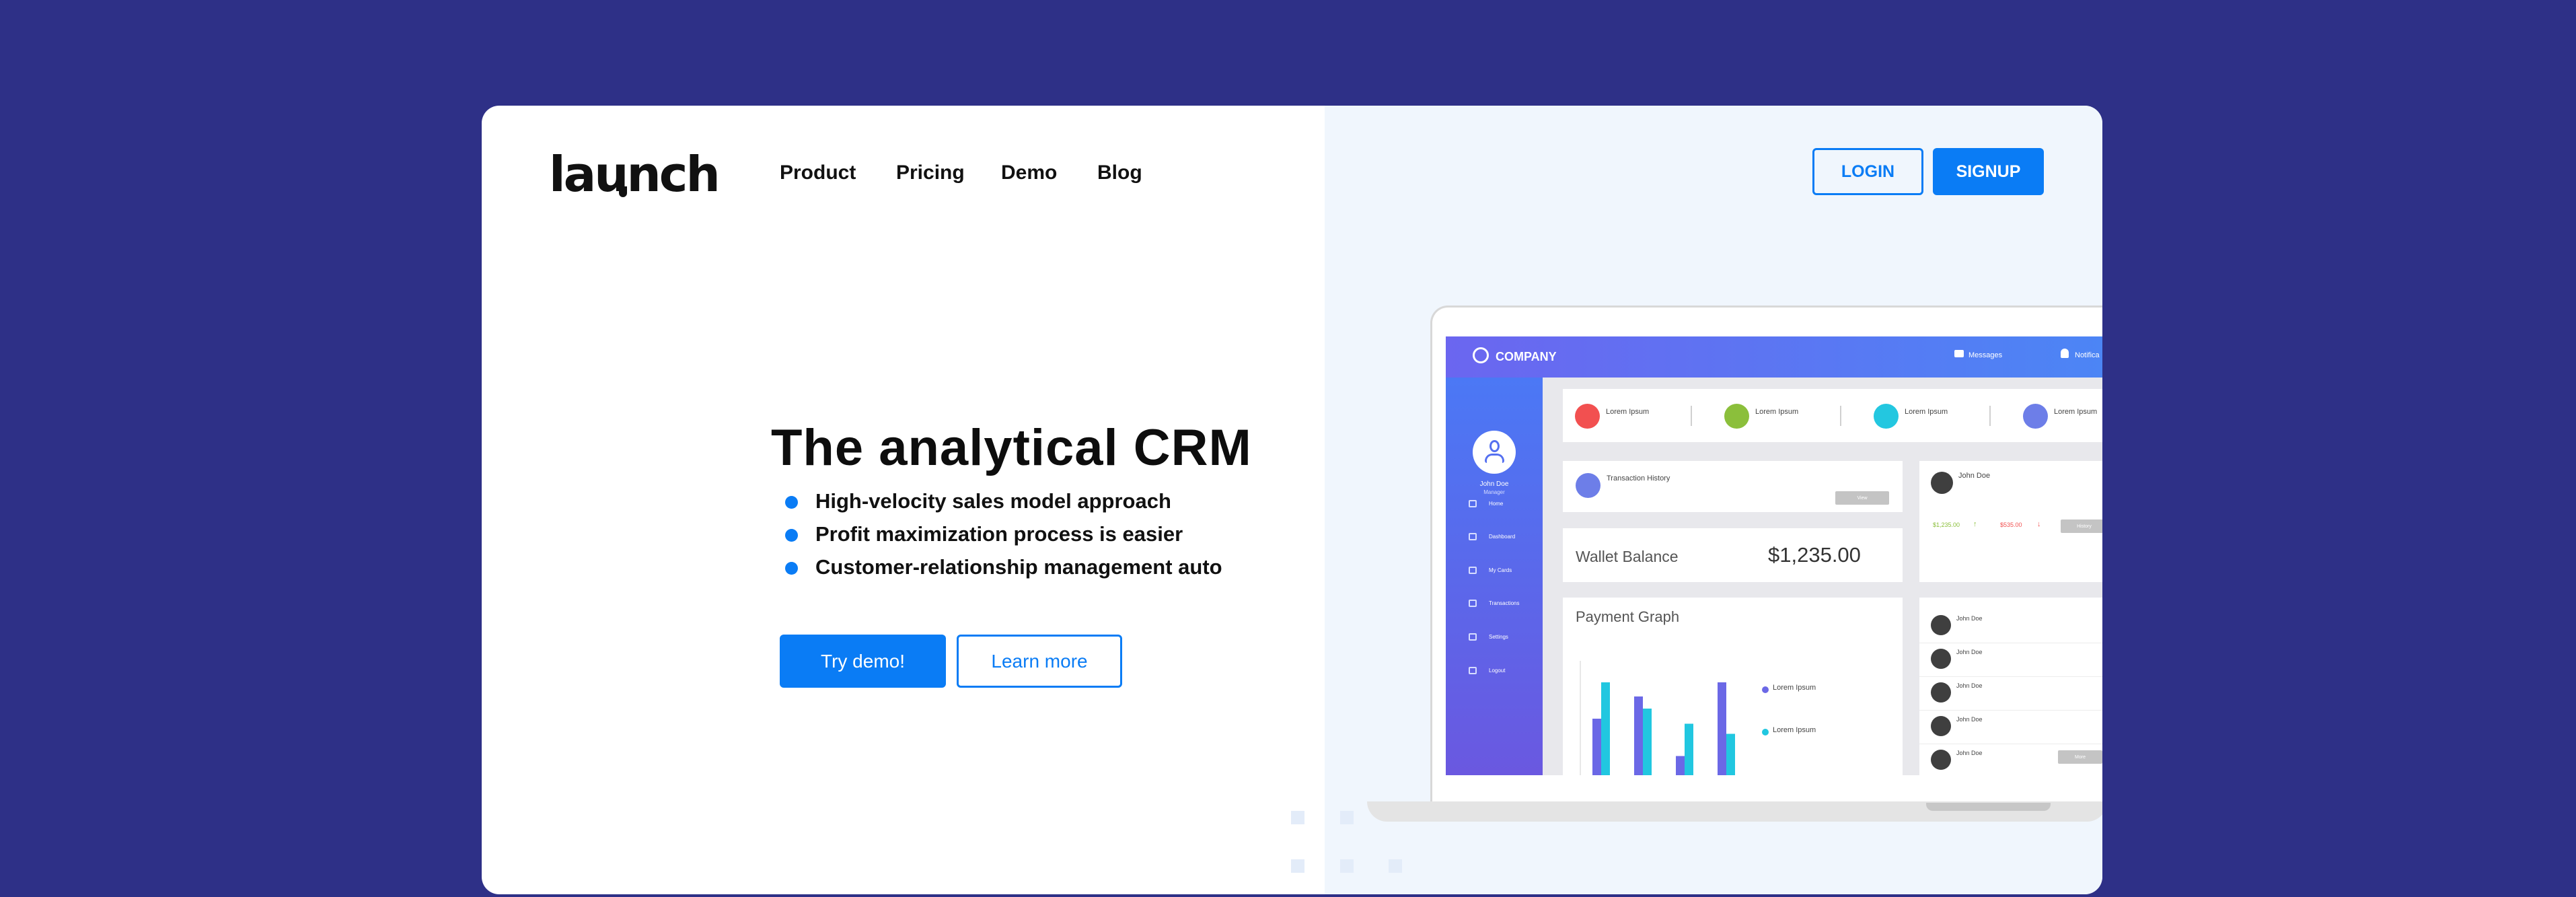  I want to click on sidebar-item-cards: My Cards, so click(1490, 570).